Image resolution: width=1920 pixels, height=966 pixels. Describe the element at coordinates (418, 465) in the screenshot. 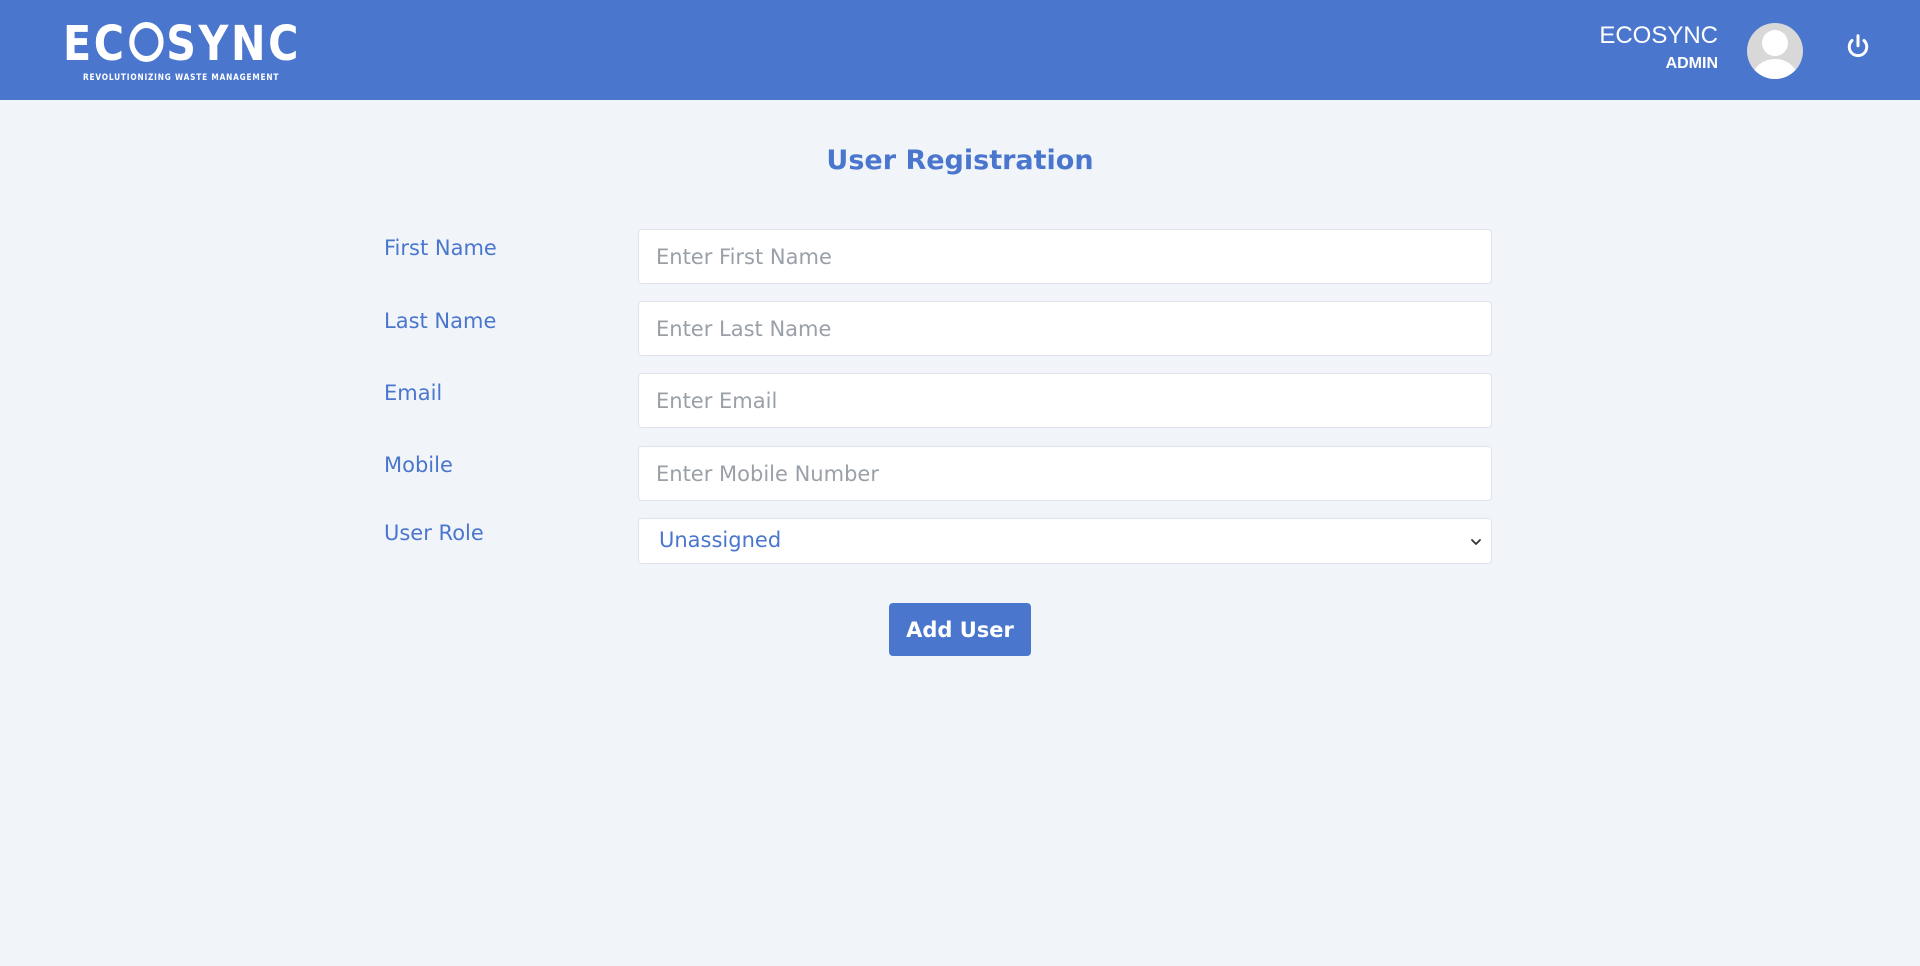

I see `mobile-label: Mobile` at that location.